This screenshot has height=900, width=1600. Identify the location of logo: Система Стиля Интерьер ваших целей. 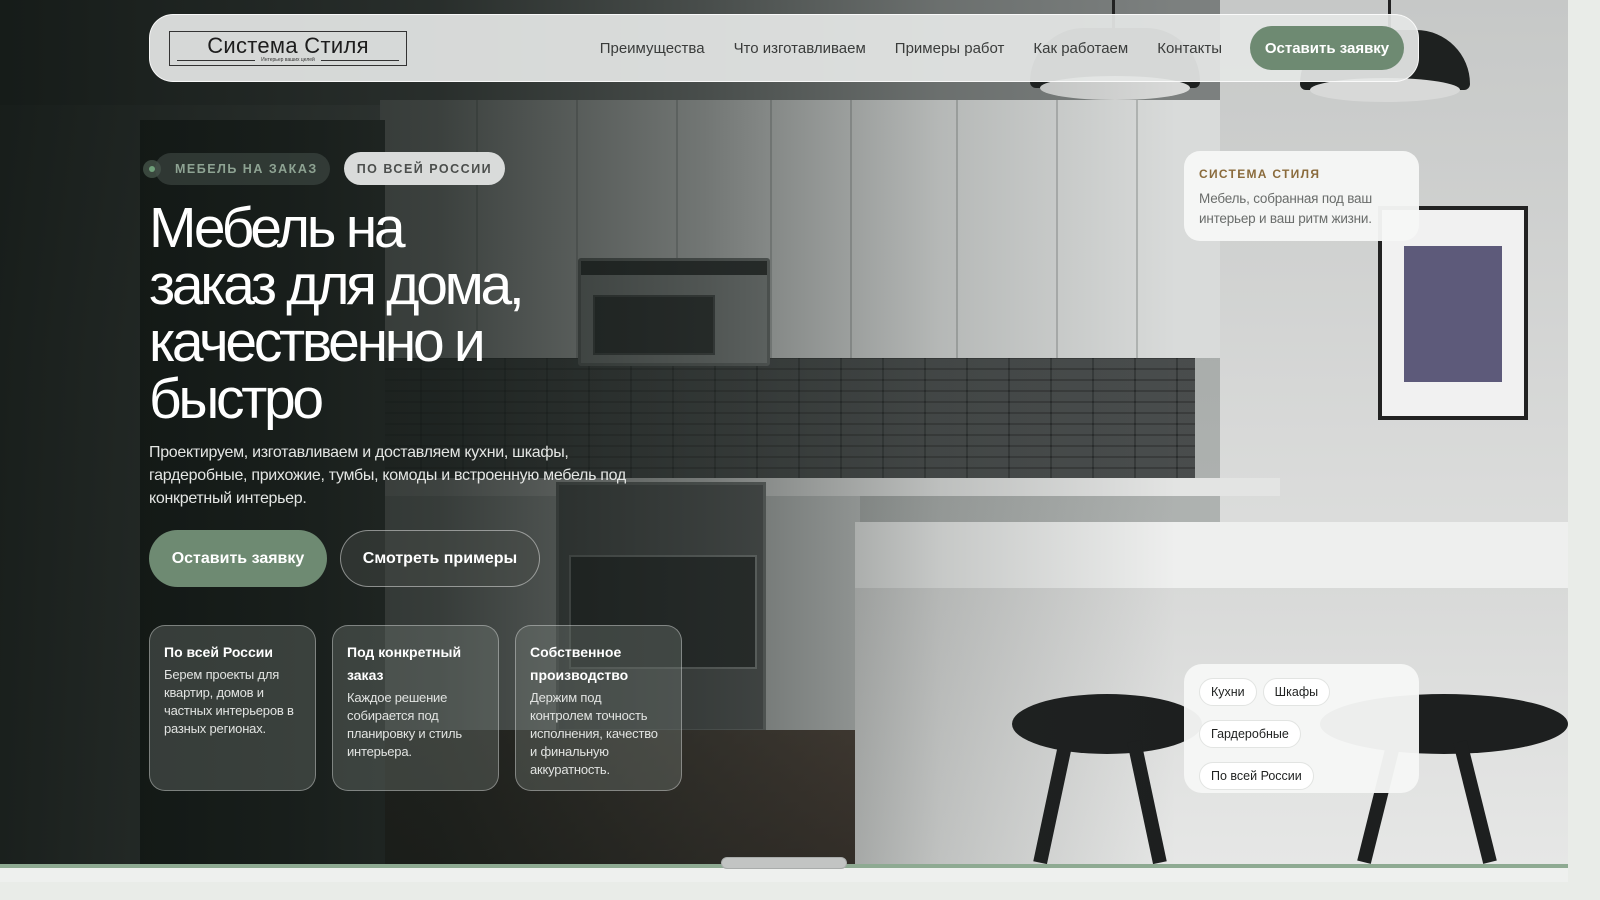
(288, 48).